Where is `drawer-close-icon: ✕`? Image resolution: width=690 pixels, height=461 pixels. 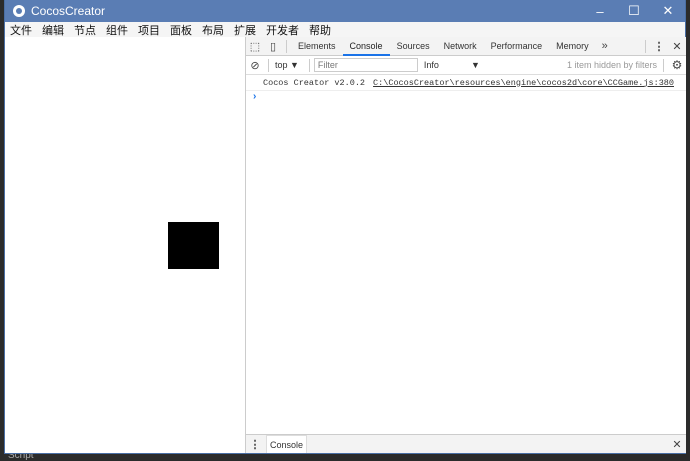 drawer-close-icon: ✕ is located at coordinates (677, 444).